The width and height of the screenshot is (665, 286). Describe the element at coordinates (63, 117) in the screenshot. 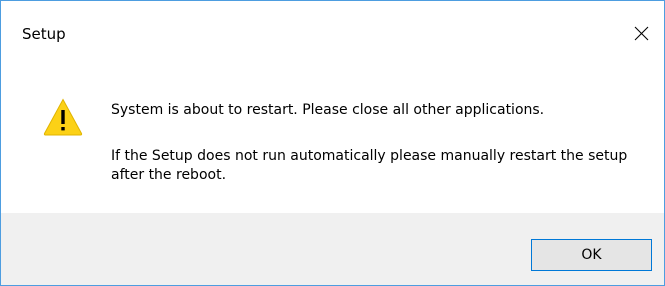

I see `warning-icon` at that location.